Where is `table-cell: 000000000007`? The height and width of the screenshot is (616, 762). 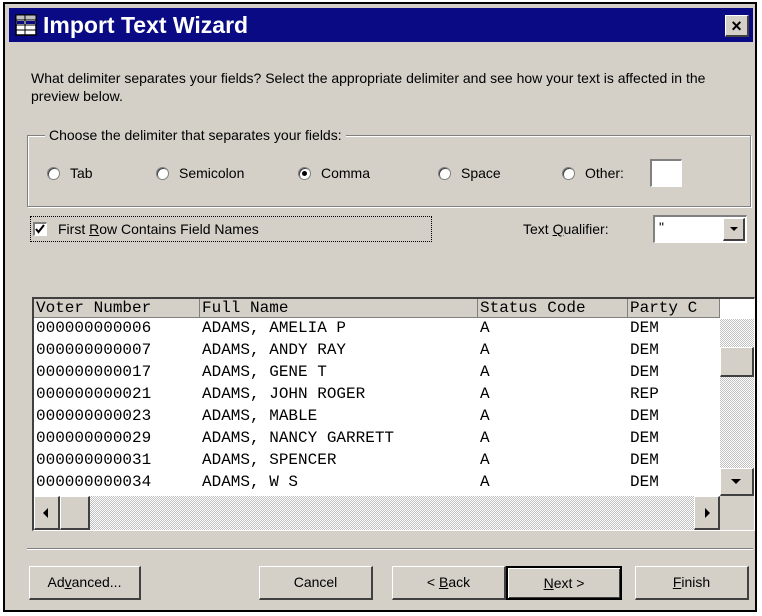 table-cell: 000000000007 is located at coordinates (94, 350).